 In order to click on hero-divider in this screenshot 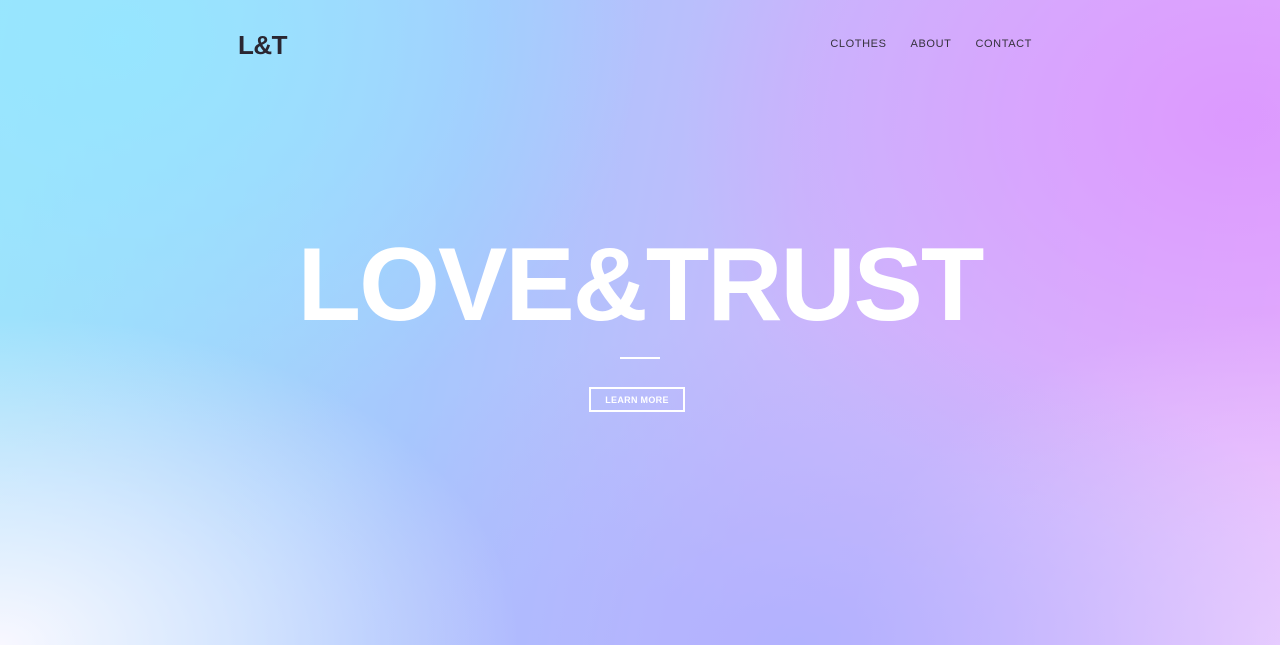, I will do `click(640, 358)`.